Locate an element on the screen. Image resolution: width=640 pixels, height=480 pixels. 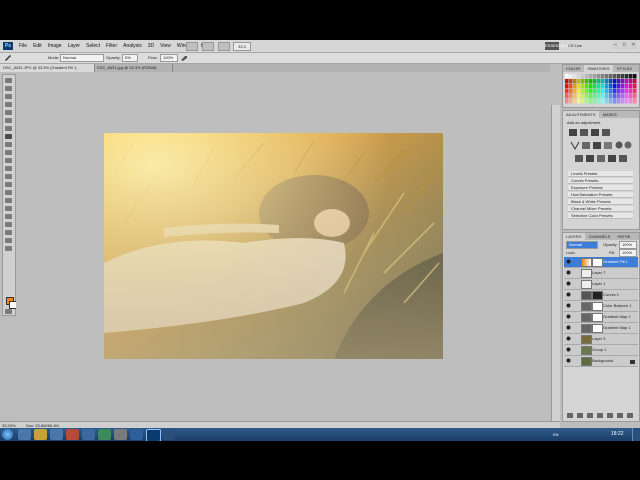
internet-explorer-taskbar-icon is located at coordinates (24, 434).